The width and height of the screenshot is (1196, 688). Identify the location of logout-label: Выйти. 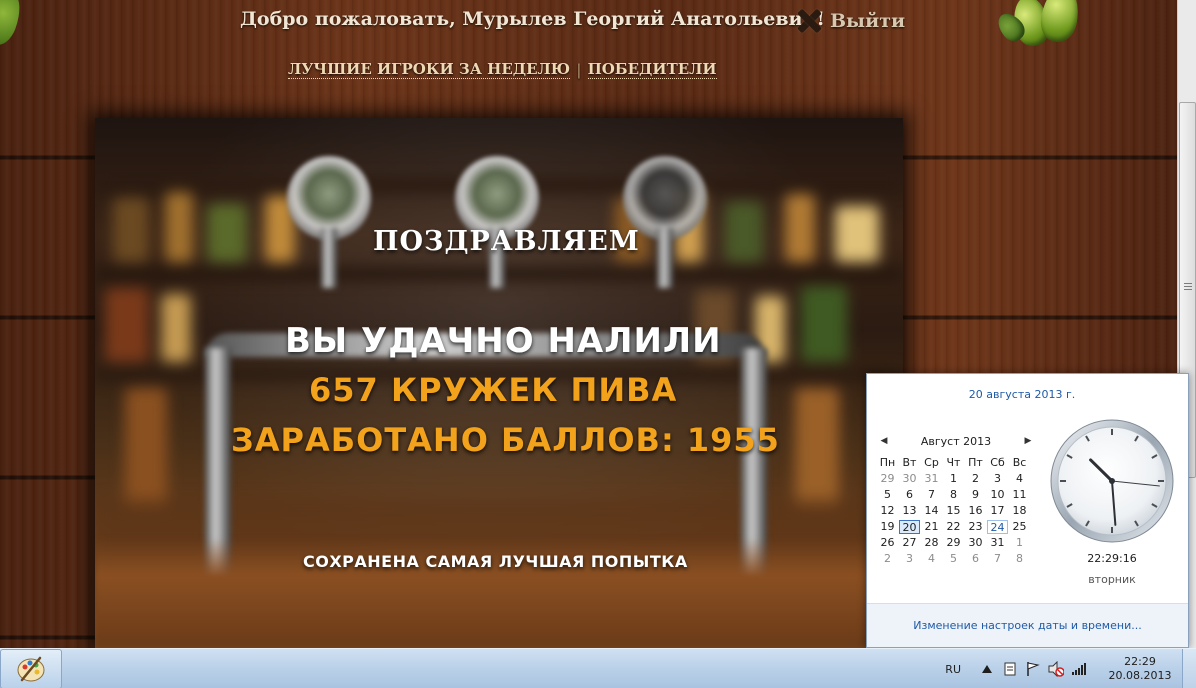
(868, 21).